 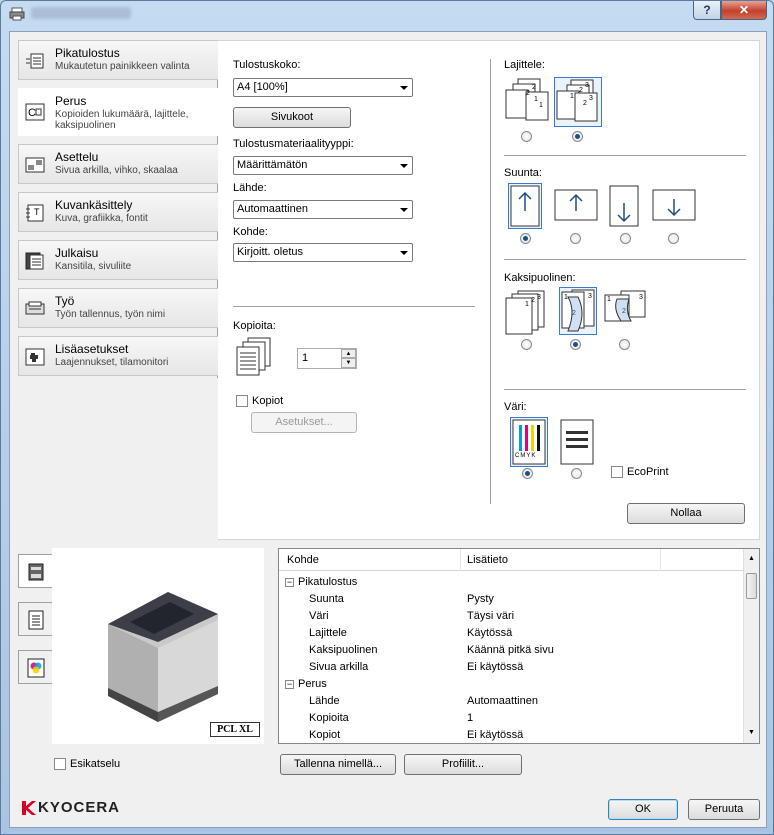 What do you see at coordinates (724, 809) in the screenshot?
I see `cancel-button: Peruuta` at bounding box center [724, 809].